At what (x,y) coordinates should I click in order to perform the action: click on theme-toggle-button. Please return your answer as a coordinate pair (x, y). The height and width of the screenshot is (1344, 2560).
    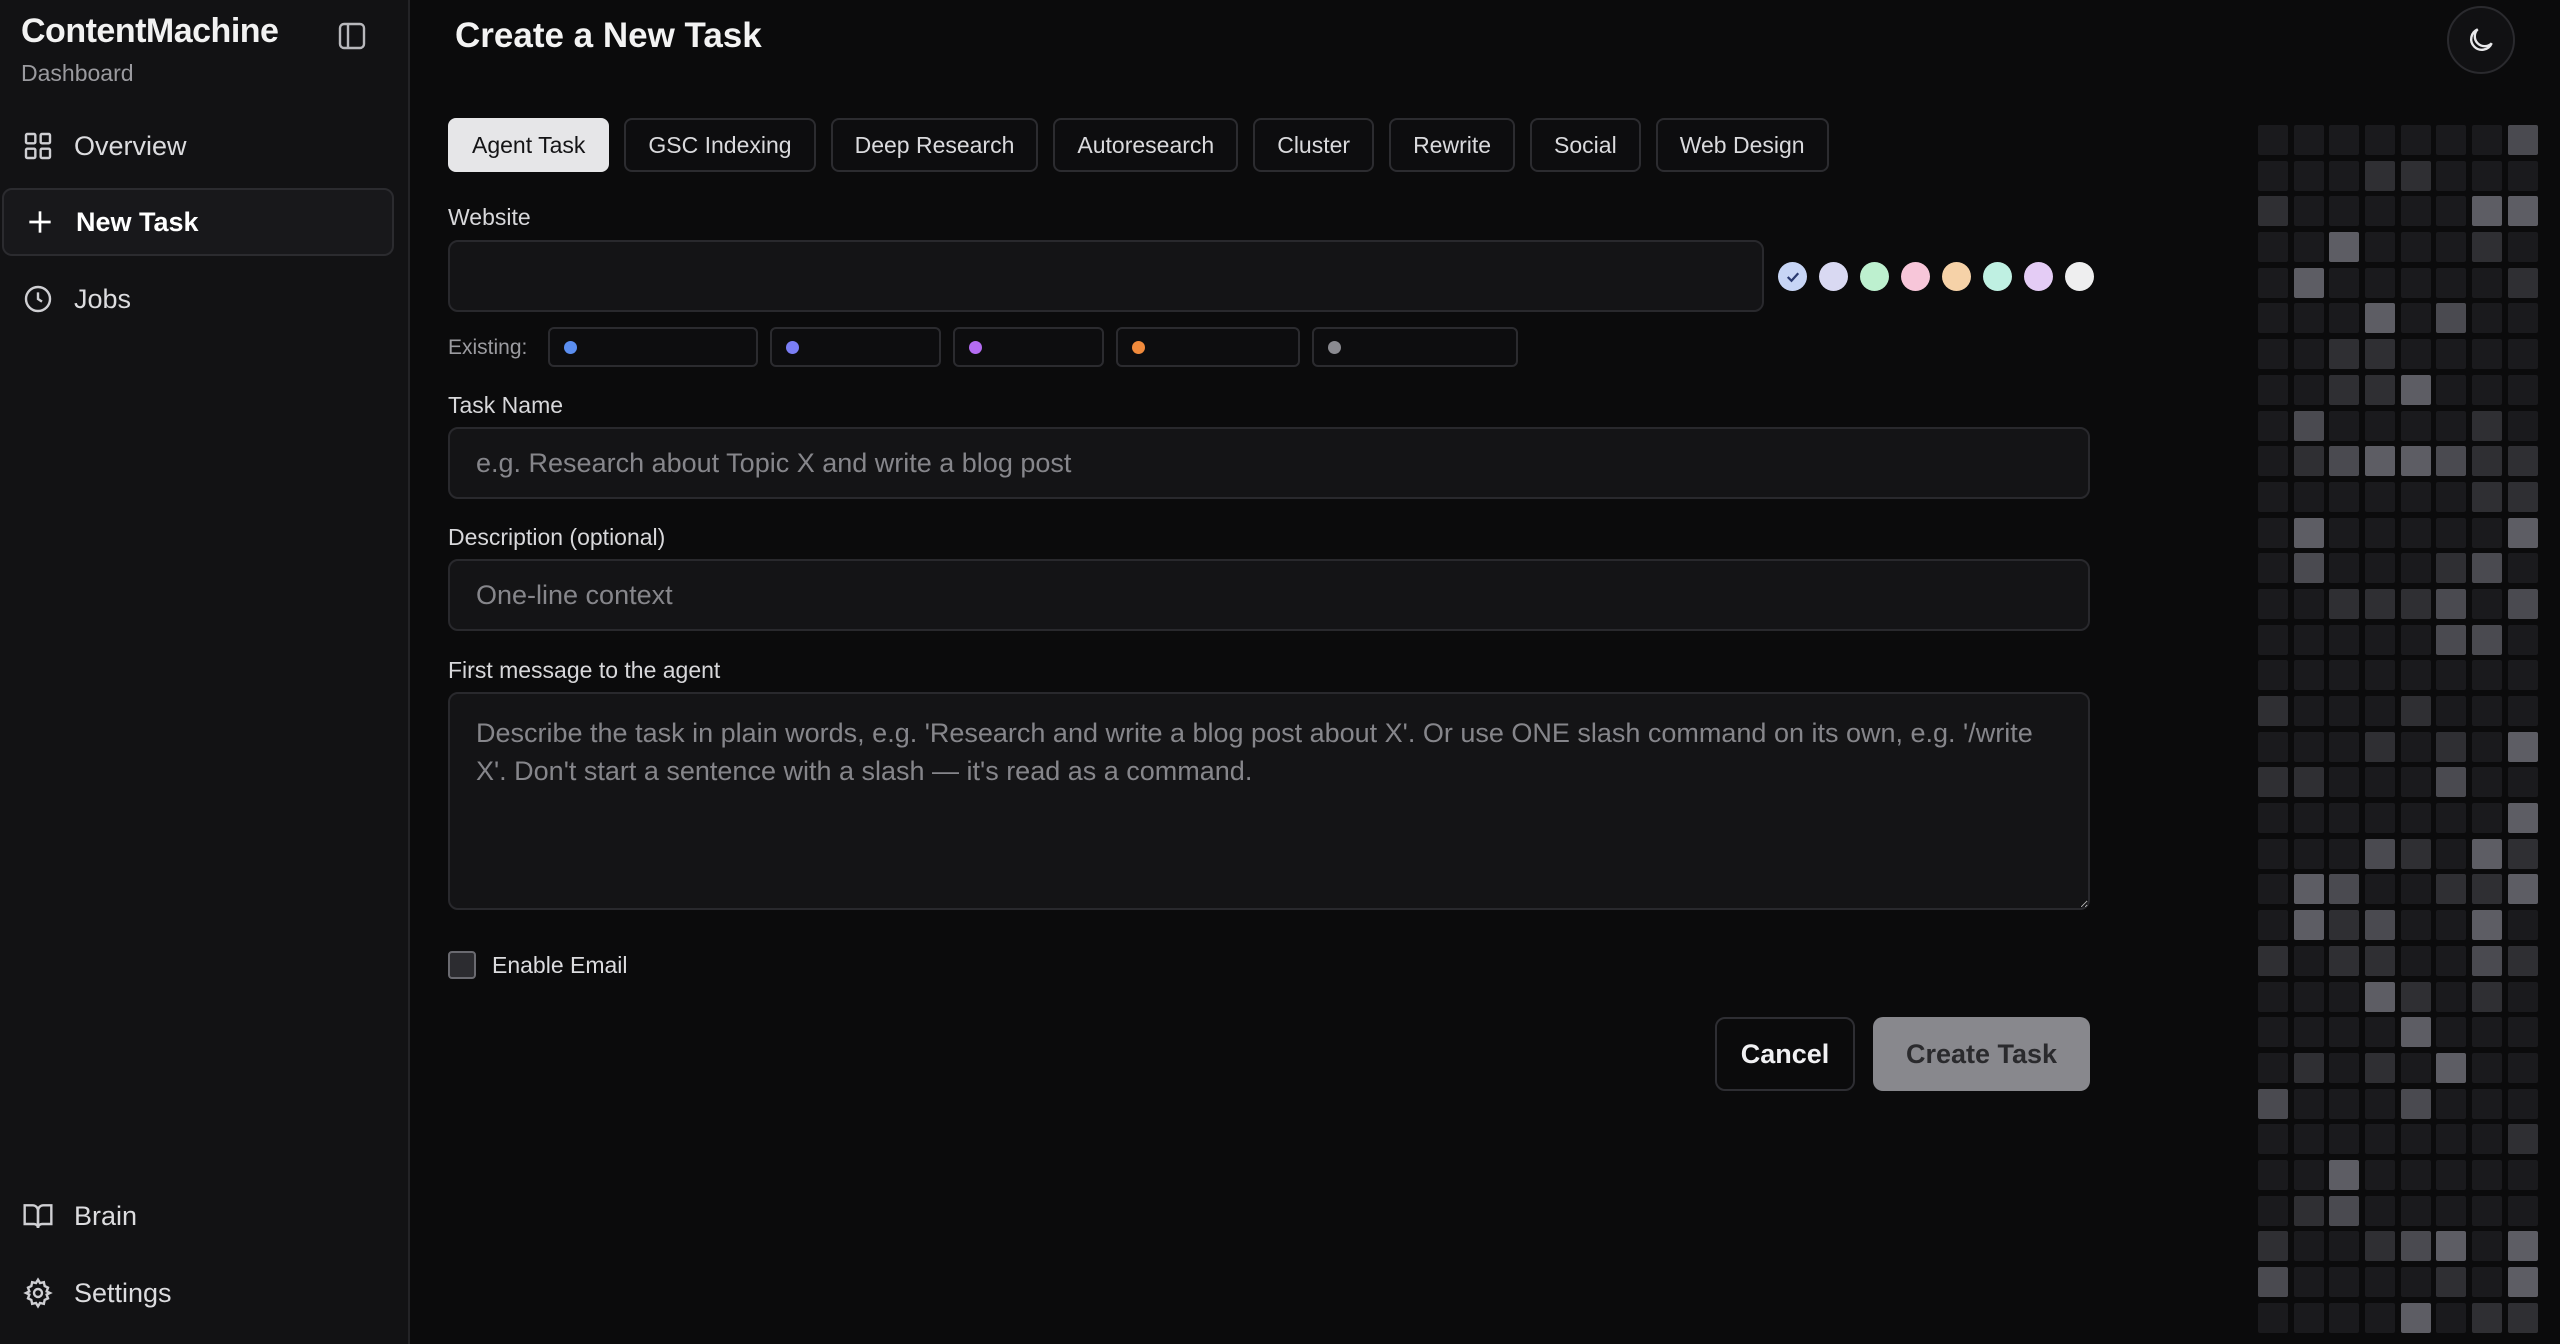
    Looking at the image, I should click on (2481, 40).